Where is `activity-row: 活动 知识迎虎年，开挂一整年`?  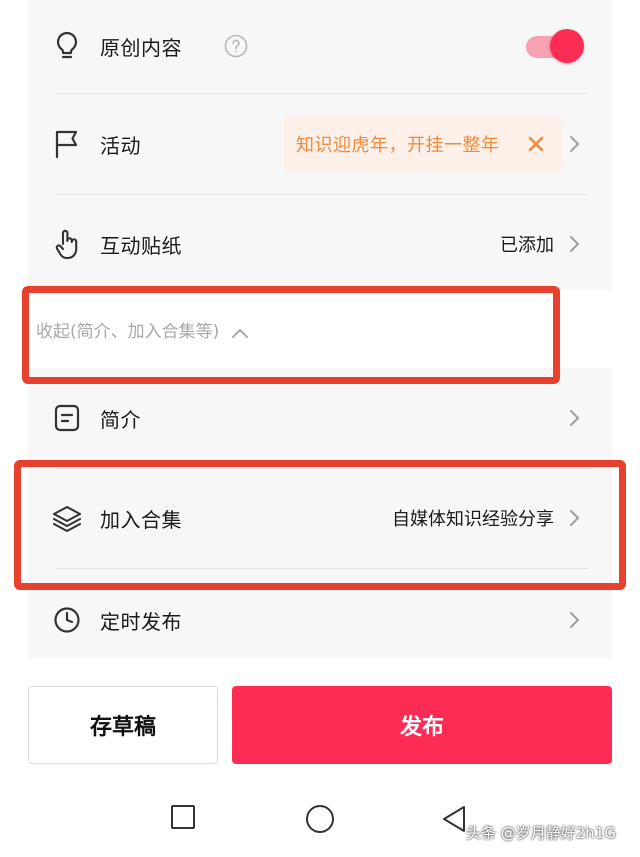
activity-row: 活动 知识迎虎年，开挂一整年 is located at coordinates (320, 144).